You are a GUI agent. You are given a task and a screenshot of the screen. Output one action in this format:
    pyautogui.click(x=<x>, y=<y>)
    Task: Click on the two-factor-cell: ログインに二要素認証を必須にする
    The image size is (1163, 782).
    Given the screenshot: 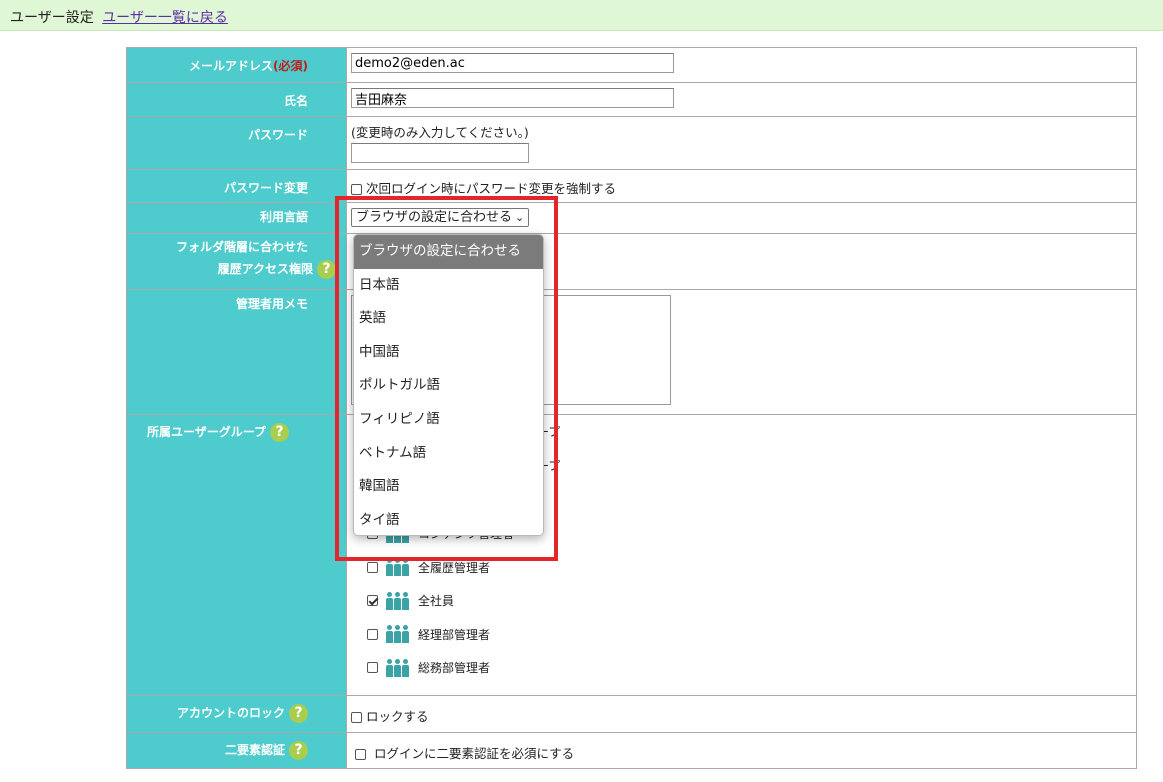 What is the action you would take?
    pyautogui.click(x=741, y=750)
    